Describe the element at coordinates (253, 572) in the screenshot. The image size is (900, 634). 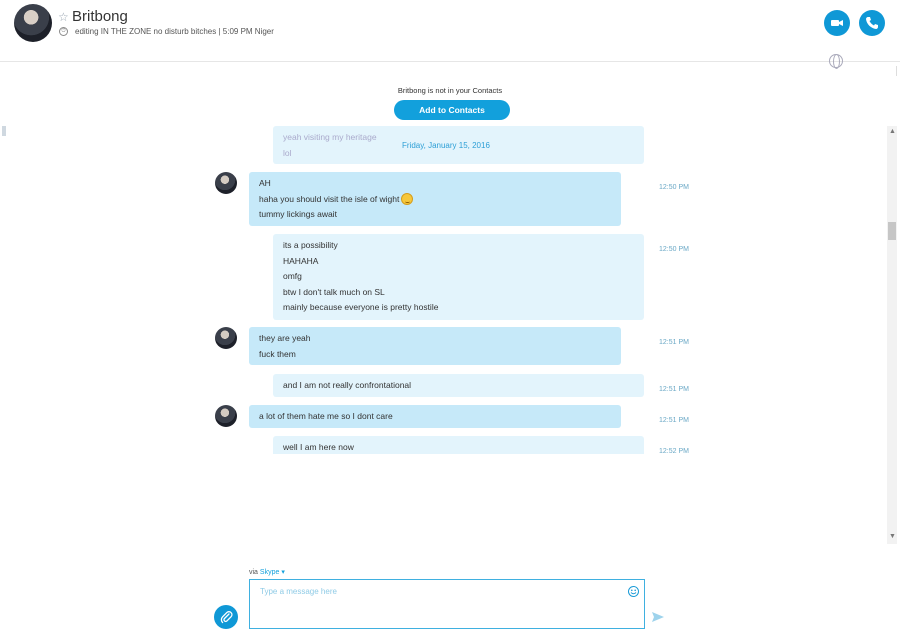
I see `via-label: via` at that location.